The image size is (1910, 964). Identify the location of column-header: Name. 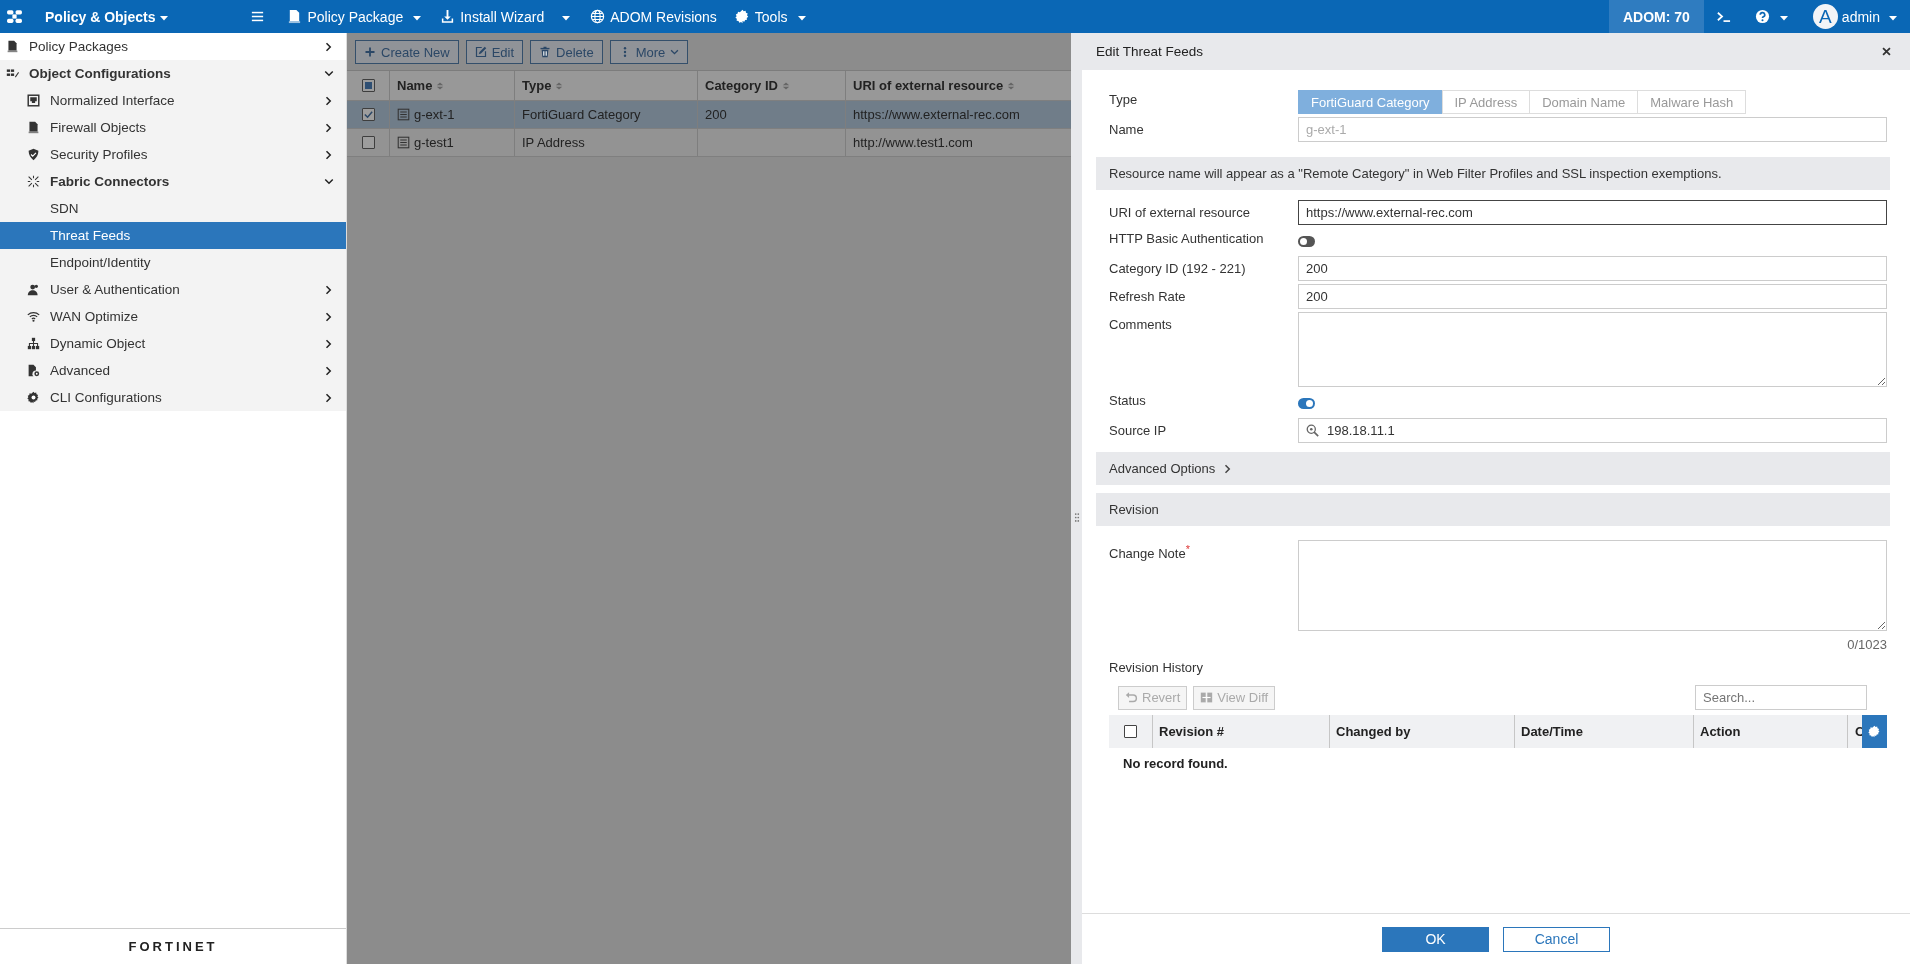
(415, 85).